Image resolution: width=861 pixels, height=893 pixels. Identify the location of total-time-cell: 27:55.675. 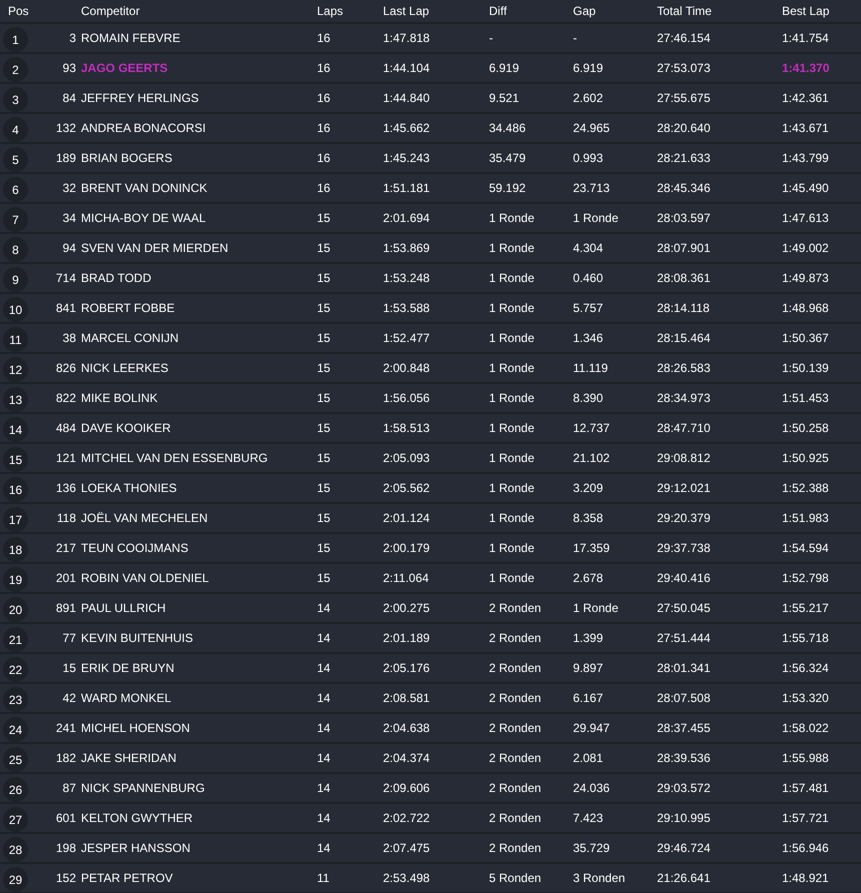
(683, 98).